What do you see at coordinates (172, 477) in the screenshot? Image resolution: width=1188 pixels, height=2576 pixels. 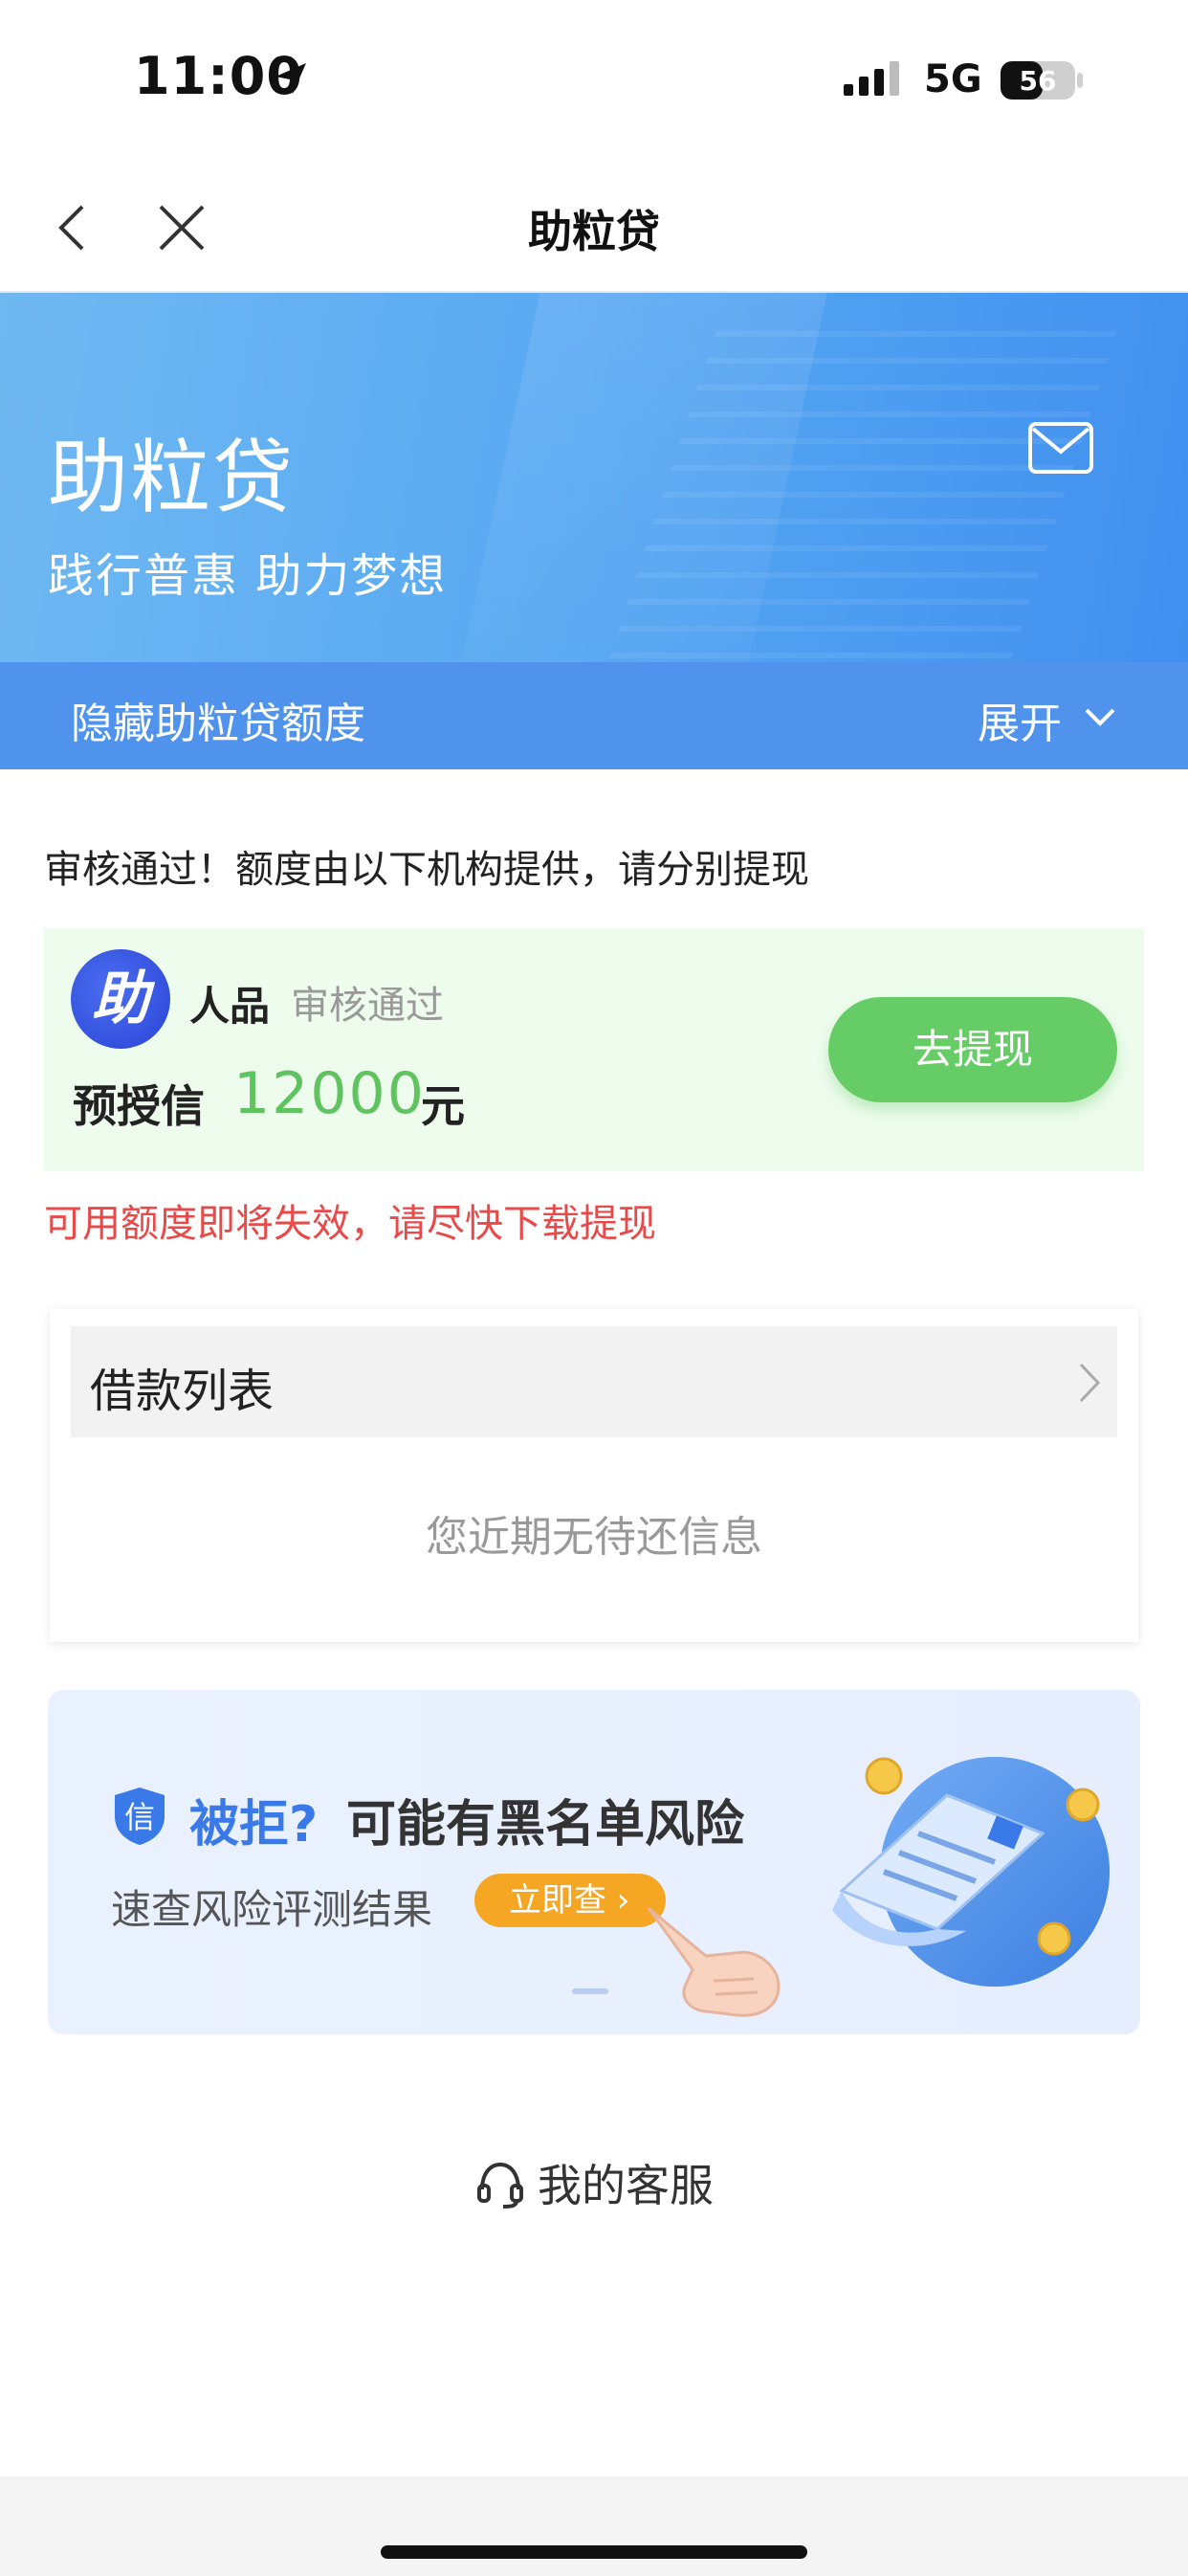 I see `banner-title: 助粒贷` at bounding box center [172, 477].